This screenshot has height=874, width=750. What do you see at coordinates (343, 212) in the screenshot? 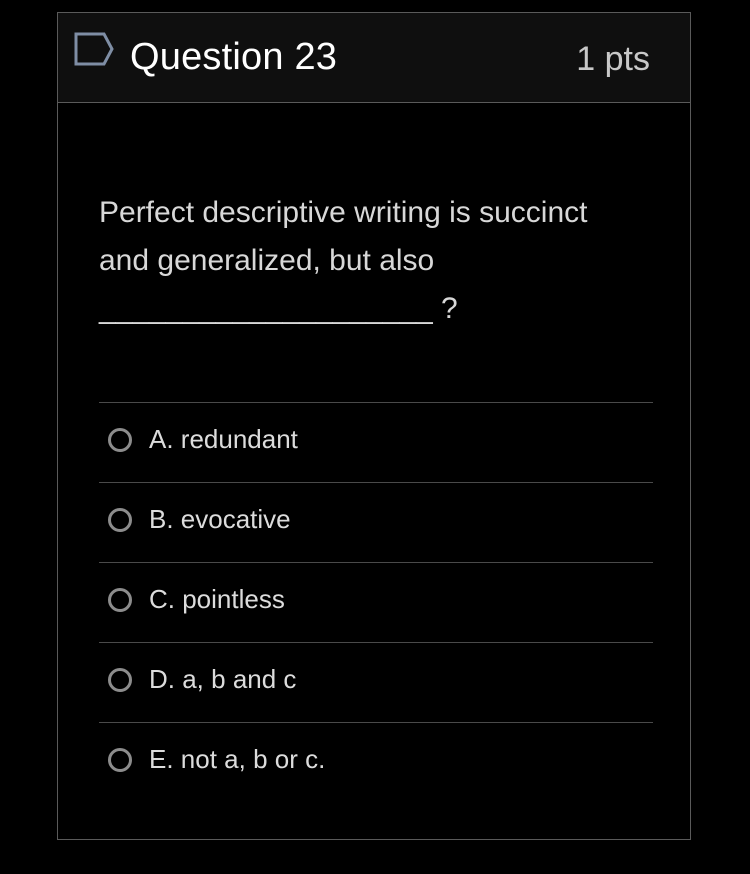
I see `question-text-line: Perfect descriptive writing is succinct` at bounding box center [343, 212].